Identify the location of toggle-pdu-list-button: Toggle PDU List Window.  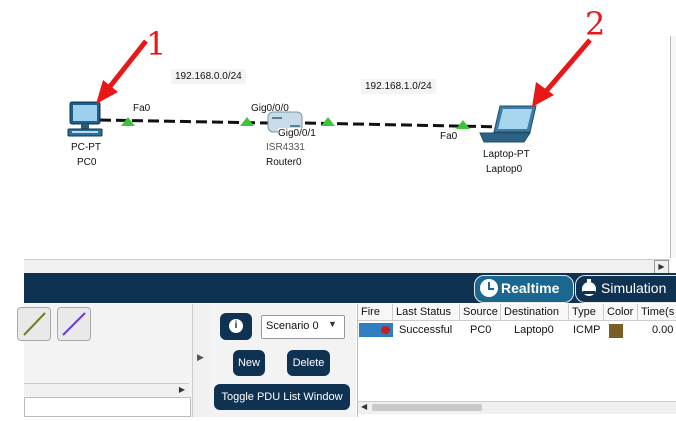
(282, 397).